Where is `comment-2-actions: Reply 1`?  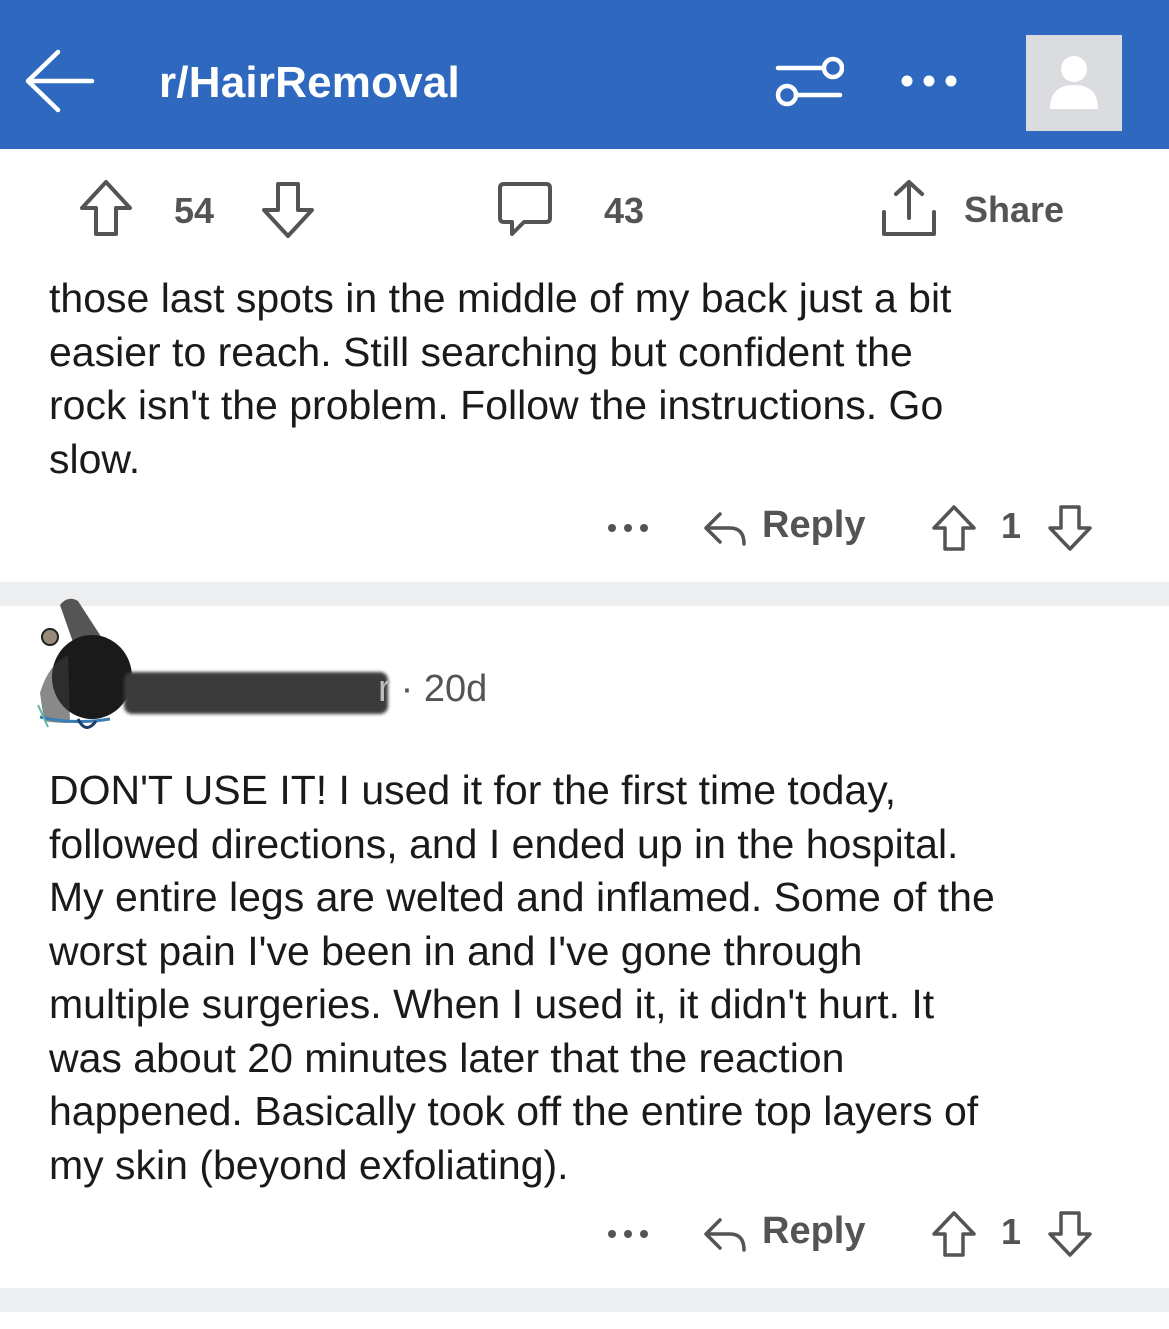
comment-2-actions: Reply 1 is located at coordinates (584, 1234).